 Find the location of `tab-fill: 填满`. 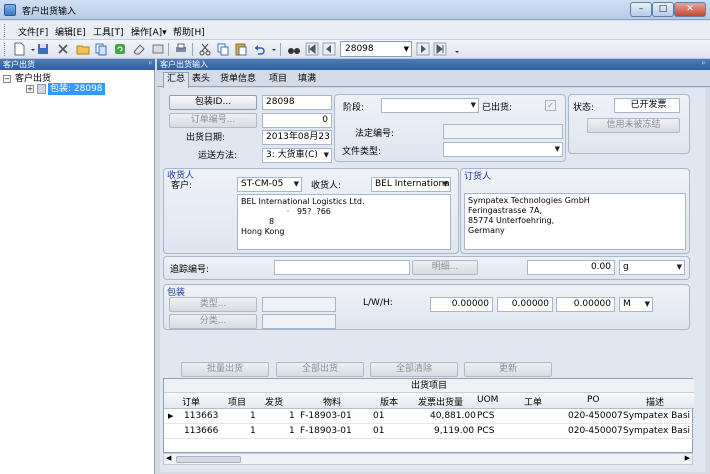

tab-fill: 填满 is located at coordinates (307, 80).